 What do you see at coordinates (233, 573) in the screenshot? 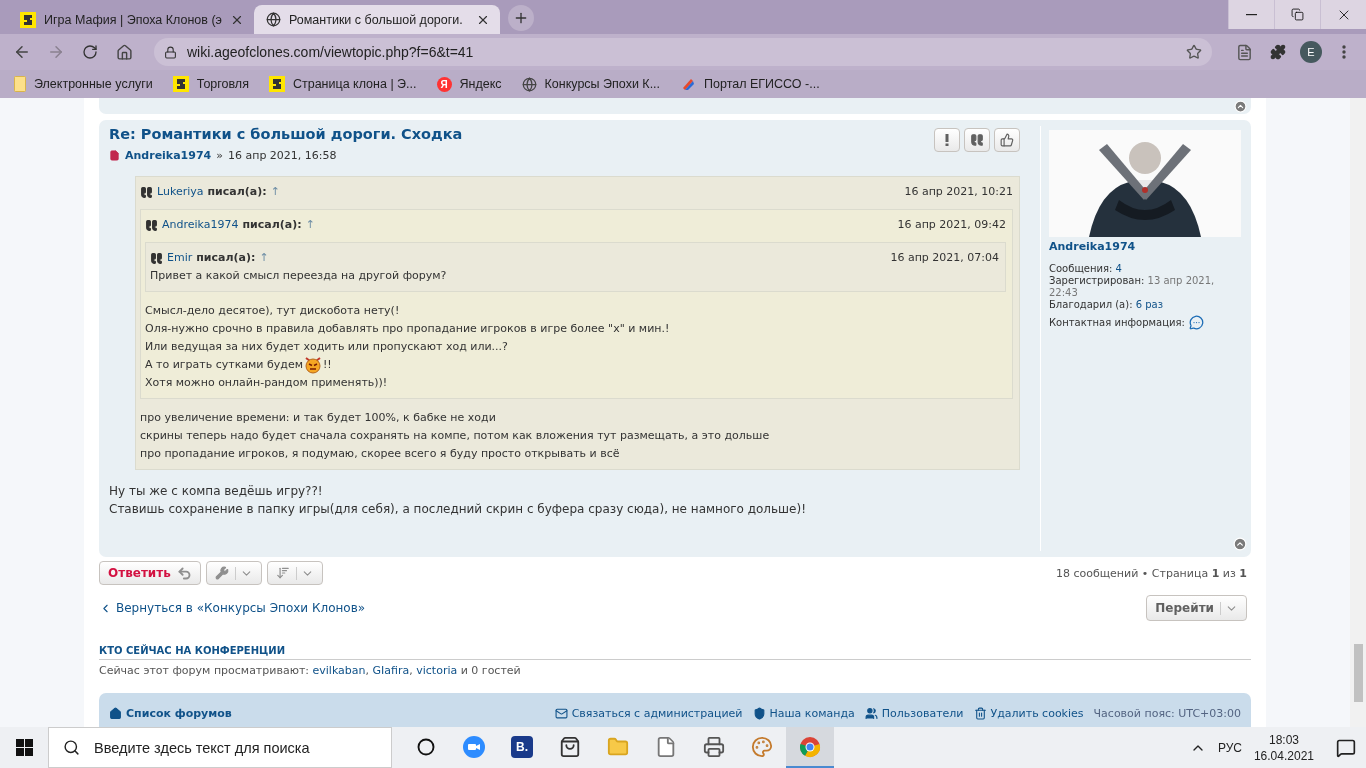
I see `tools-button` at bounding box center [233, 573].